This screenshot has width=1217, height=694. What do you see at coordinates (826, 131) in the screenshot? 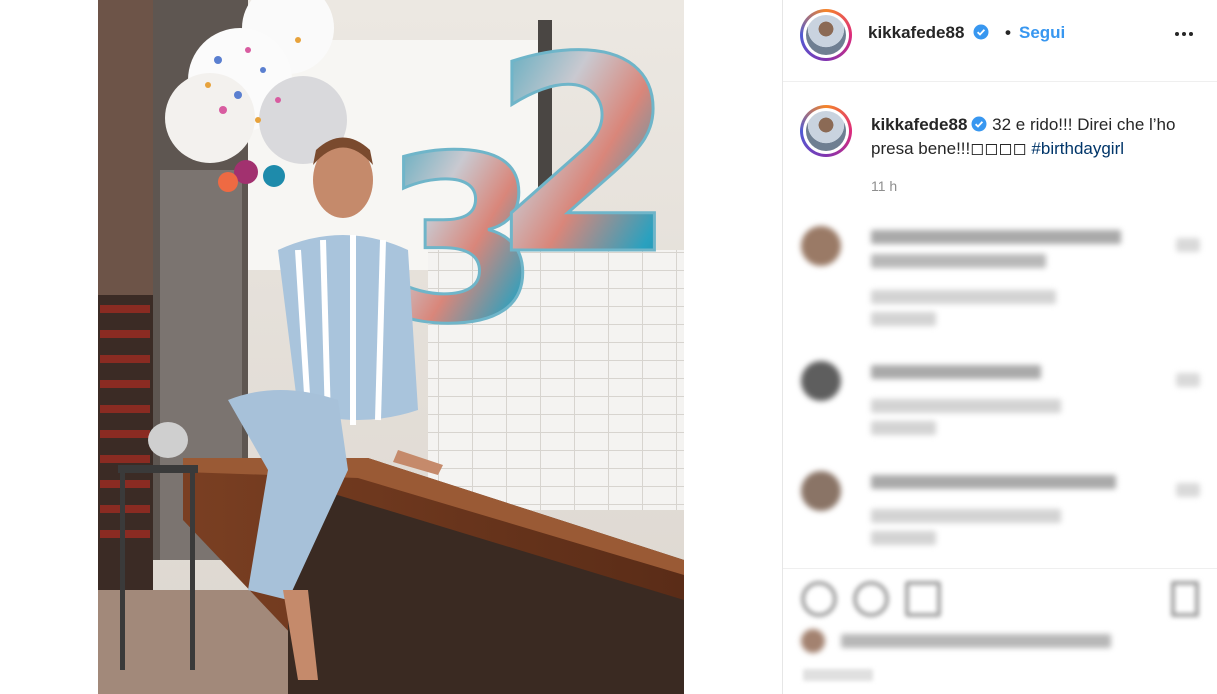
I see `caption-avatar` at bounding box center [826, 131].